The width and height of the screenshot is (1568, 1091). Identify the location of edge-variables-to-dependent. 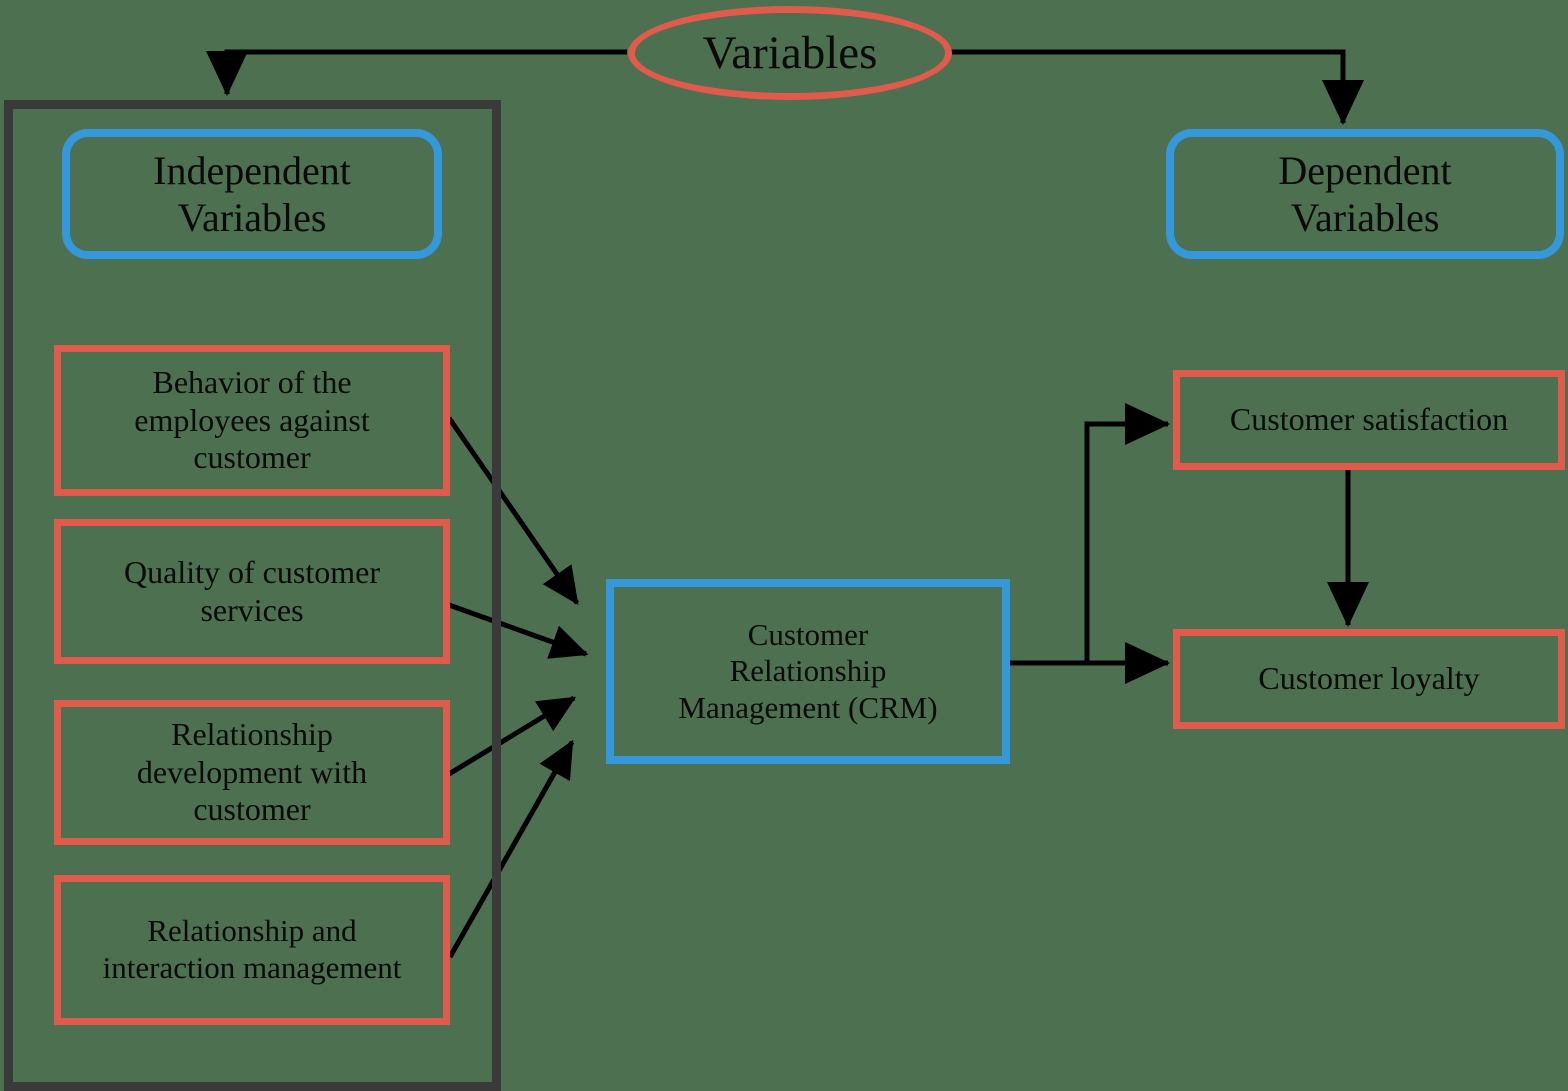
(1157, 87).